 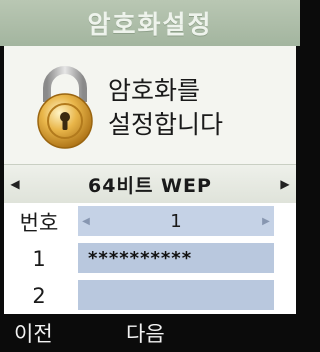 I want to click on next-softkey: 다음, so click(x=145, y=333).